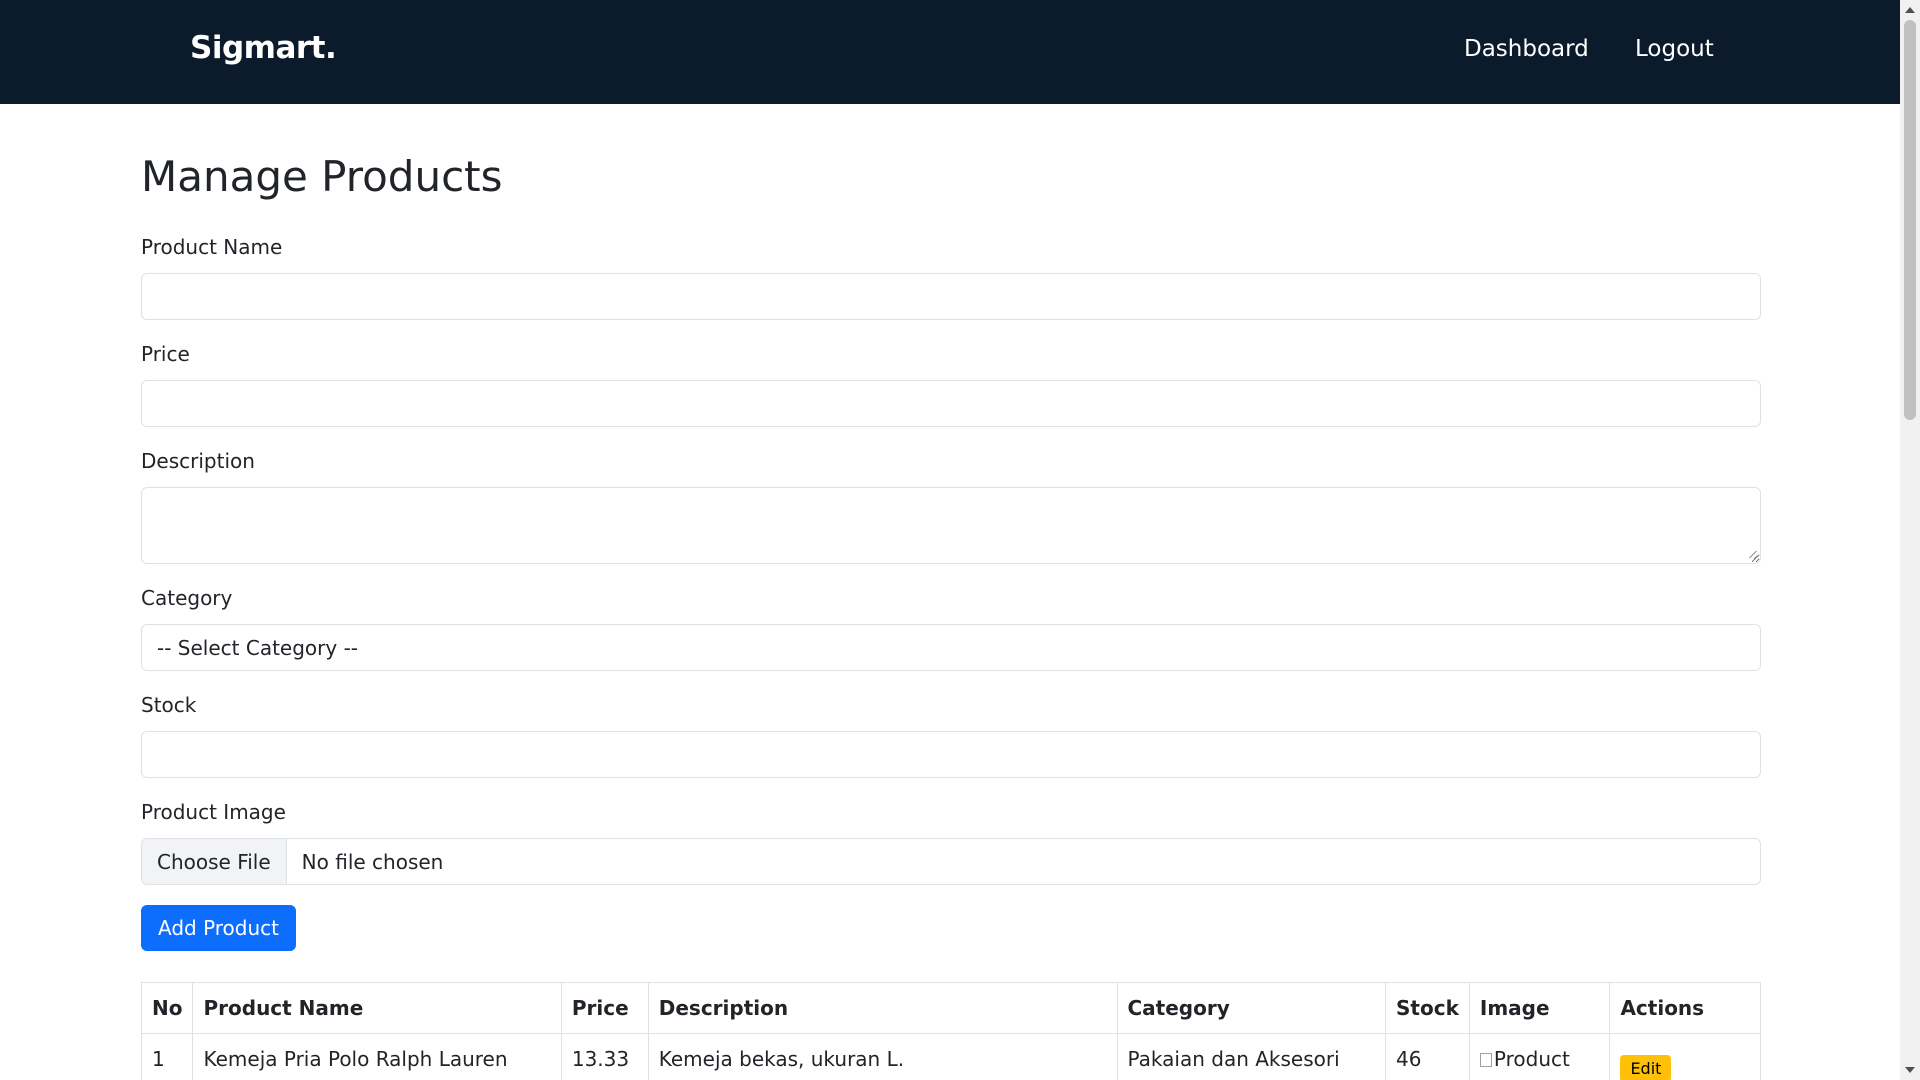 Image resolution: width=1920 pixels, height=1080 pixels. I want to click on description-label: Description, so click(198, 461).